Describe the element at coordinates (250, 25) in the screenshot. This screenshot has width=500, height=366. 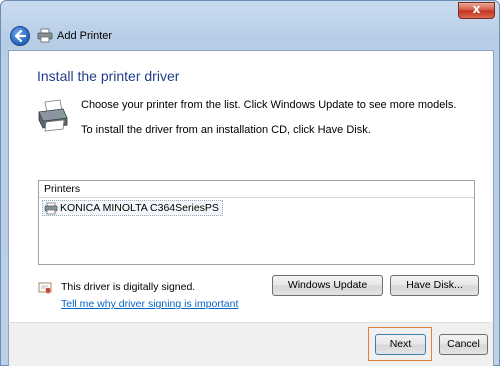
I see `title-bar: x Add Printer` at that location.